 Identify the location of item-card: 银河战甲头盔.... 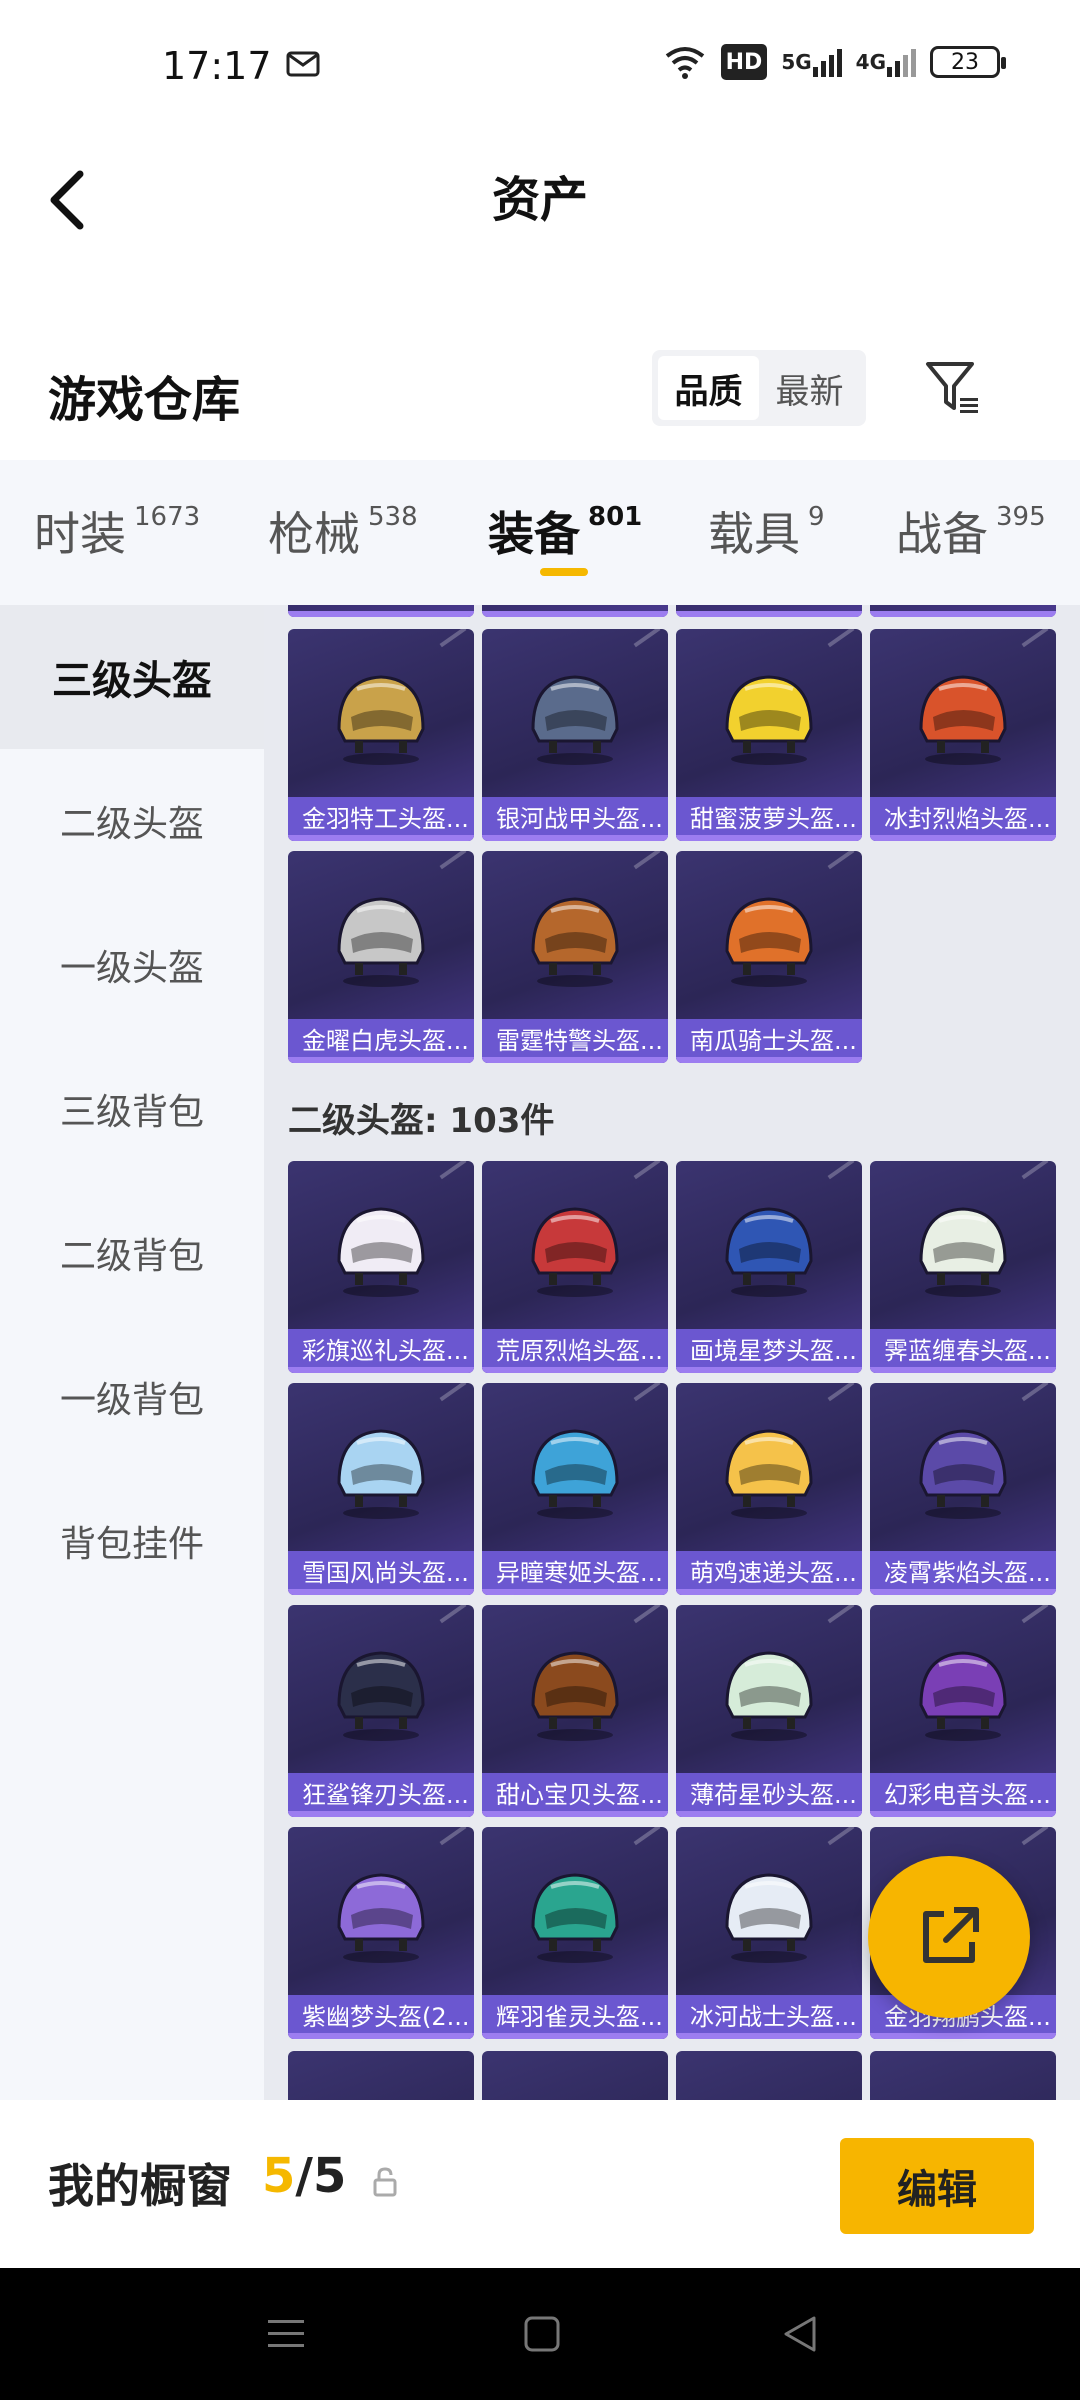
(575, 735).